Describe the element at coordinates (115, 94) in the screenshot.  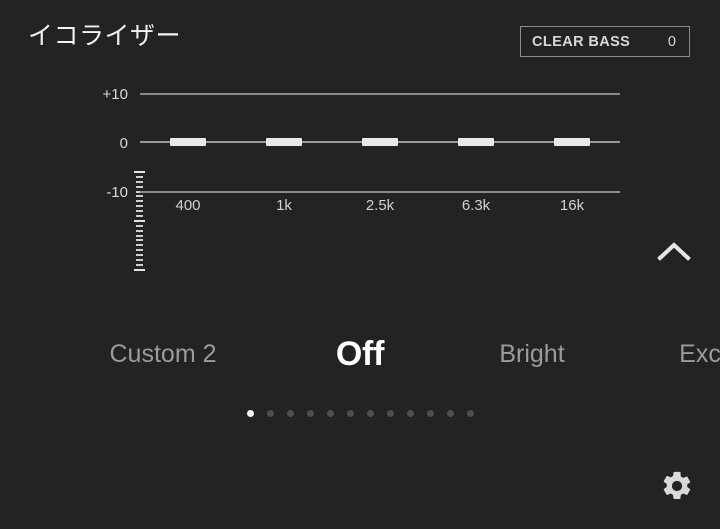
I see `y-axis-label-max: +10` at that location.